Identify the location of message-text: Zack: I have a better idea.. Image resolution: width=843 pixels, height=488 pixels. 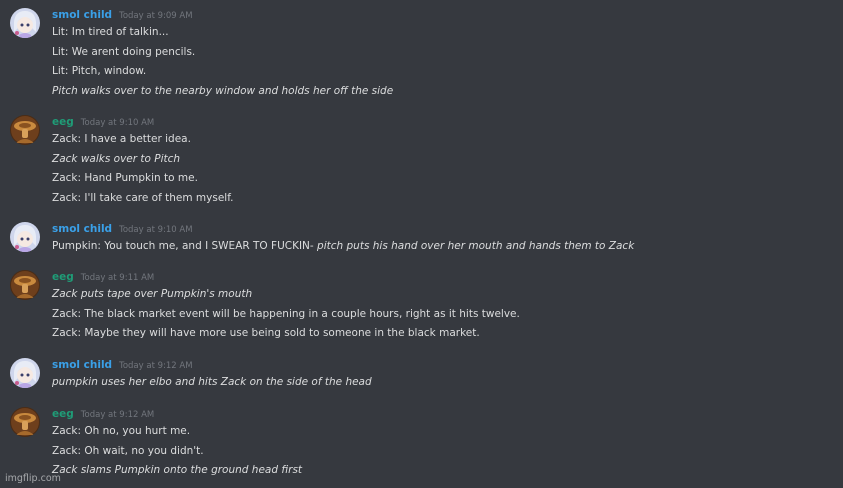
(121, 139).